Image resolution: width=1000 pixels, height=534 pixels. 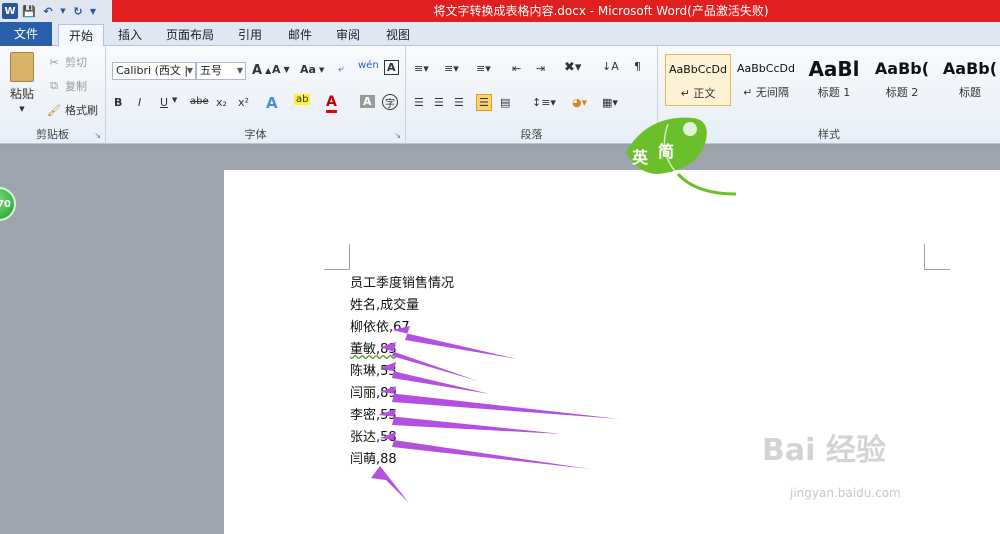 I want to click on underline-button: U, so click(x=164, y=102).